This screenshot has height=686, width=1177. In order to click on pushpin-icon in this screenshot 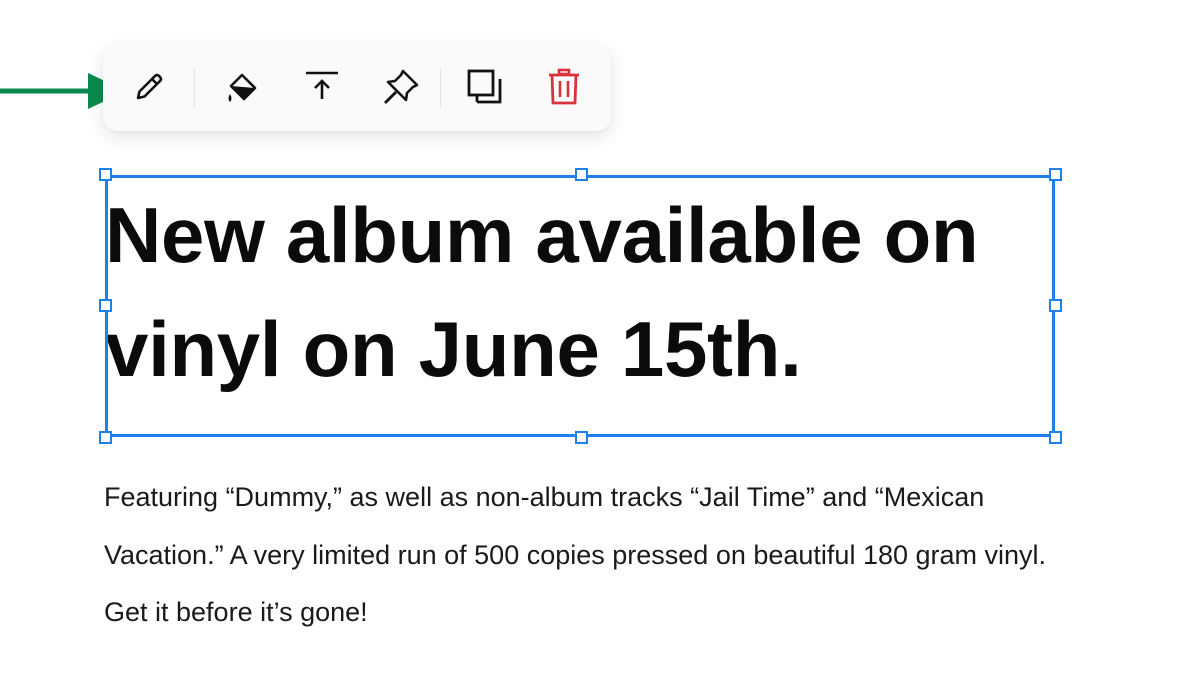, I will do `click(401, 86)`.